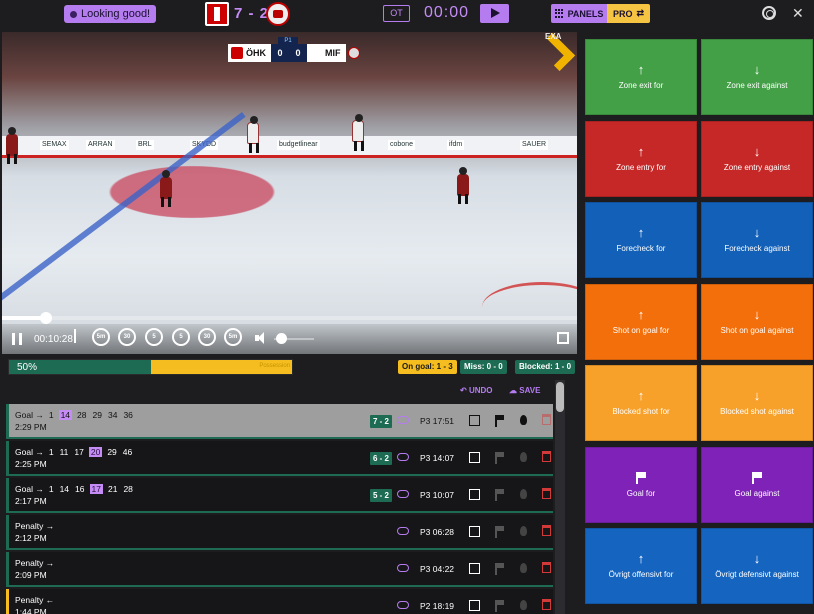 The height and width of the screenshot is (614, 814). What do you see at coordinates (154, 337) in the screenshot?
I see `rewind-5-icon: 5` at bounding box center [154, 337].